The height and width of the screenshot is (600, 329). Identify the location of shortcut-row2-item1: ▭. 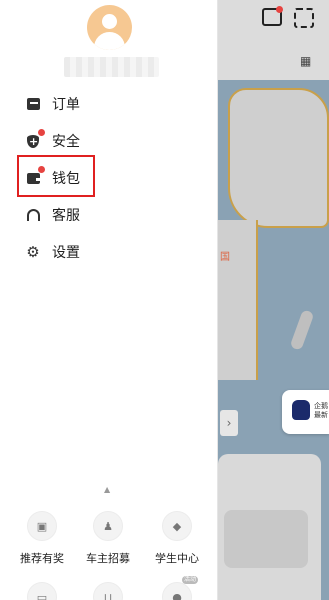
(42, 591).